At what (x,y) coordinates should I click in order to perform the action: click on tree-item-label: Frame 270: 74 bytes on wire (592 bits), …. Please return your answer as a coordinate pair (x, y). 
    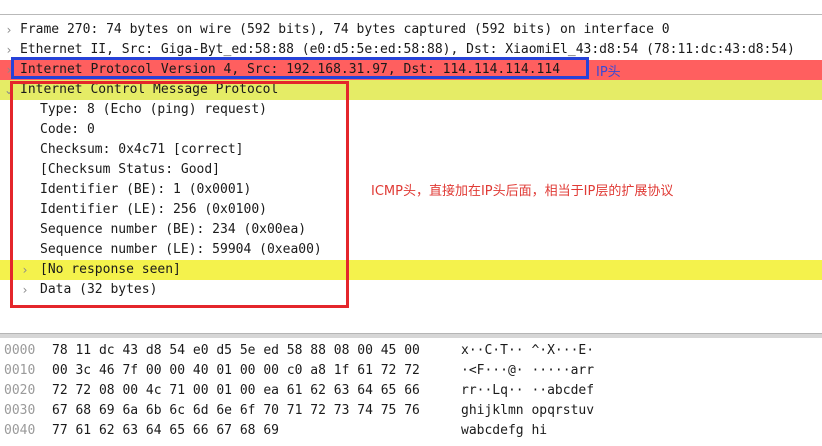
    Looking at the image, I should click on (345, 29).